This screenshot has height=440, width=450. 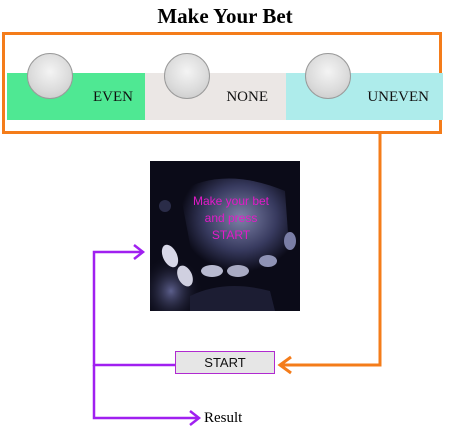 I want to click on option-even: EVEN, so click(x=76, y=86).